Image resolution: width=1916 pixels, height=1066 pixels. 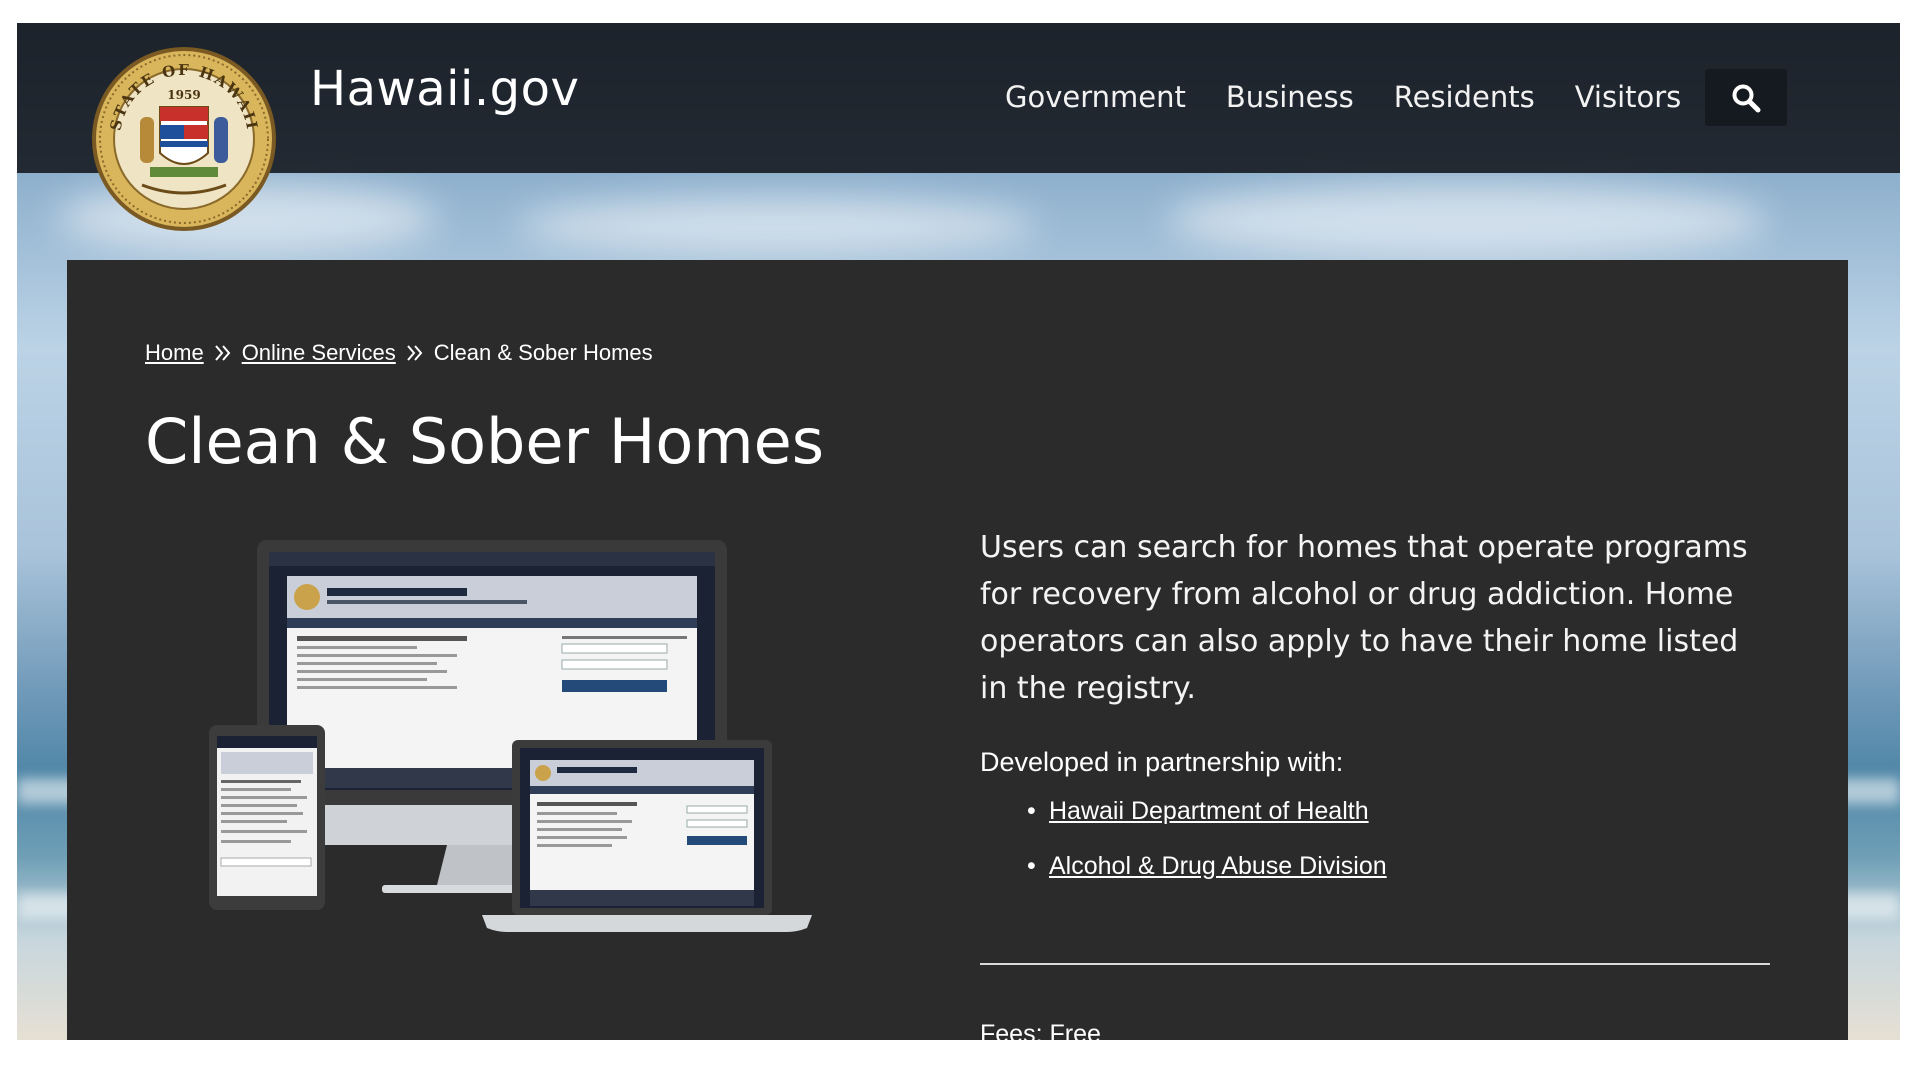 I want to click on breadcrumb: Home Online Services Clean & Sober Homes, so click(x=399, y=353).